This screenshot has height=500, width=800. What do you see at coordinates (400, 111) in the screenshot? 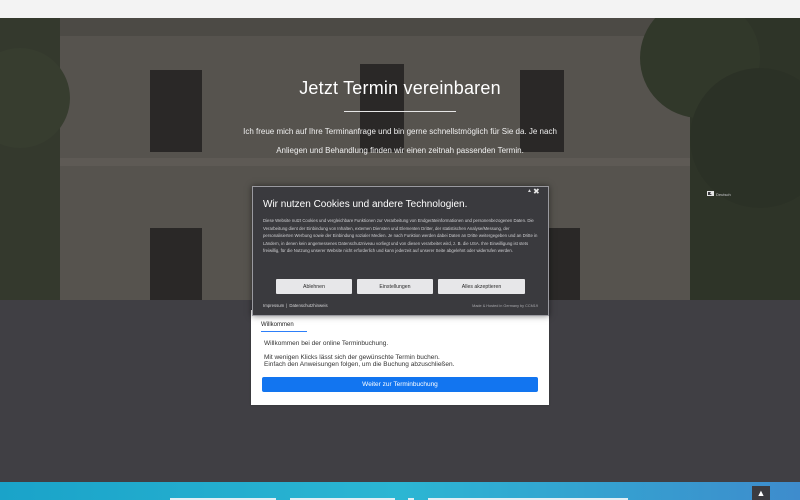
I see `hero-divider` at bounding box center [400, 111].